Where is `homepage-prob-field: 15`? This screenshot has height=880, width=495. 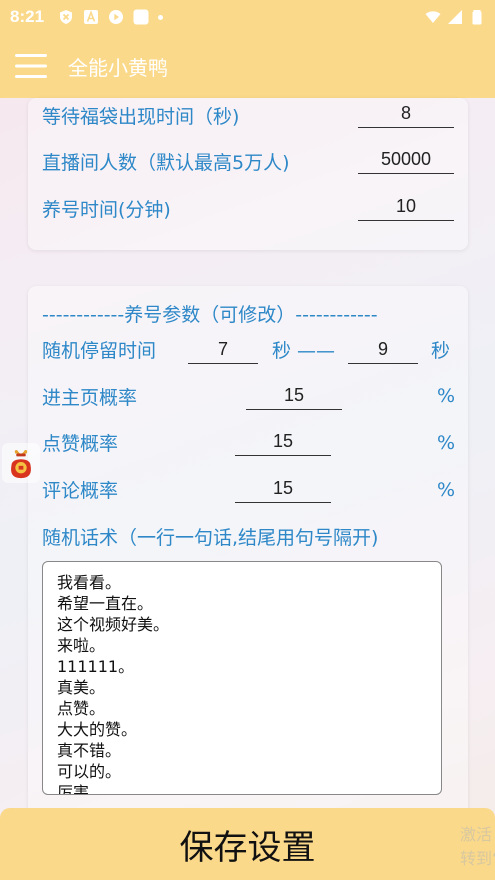
homepage-prob-field: 15 is located at coordinates (294, 395).